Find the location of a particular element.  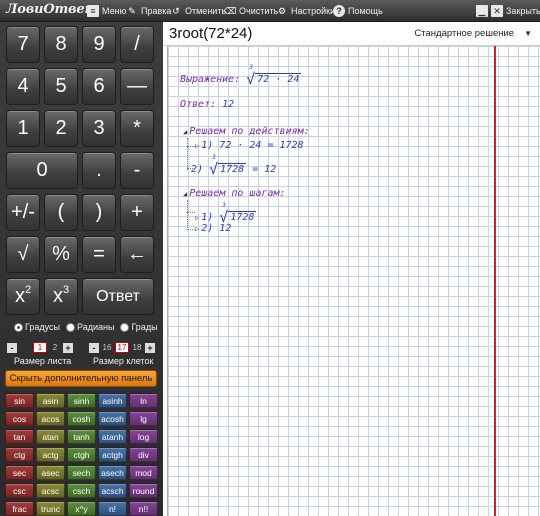

function-key: actgh is located at coordinates (112, 454).